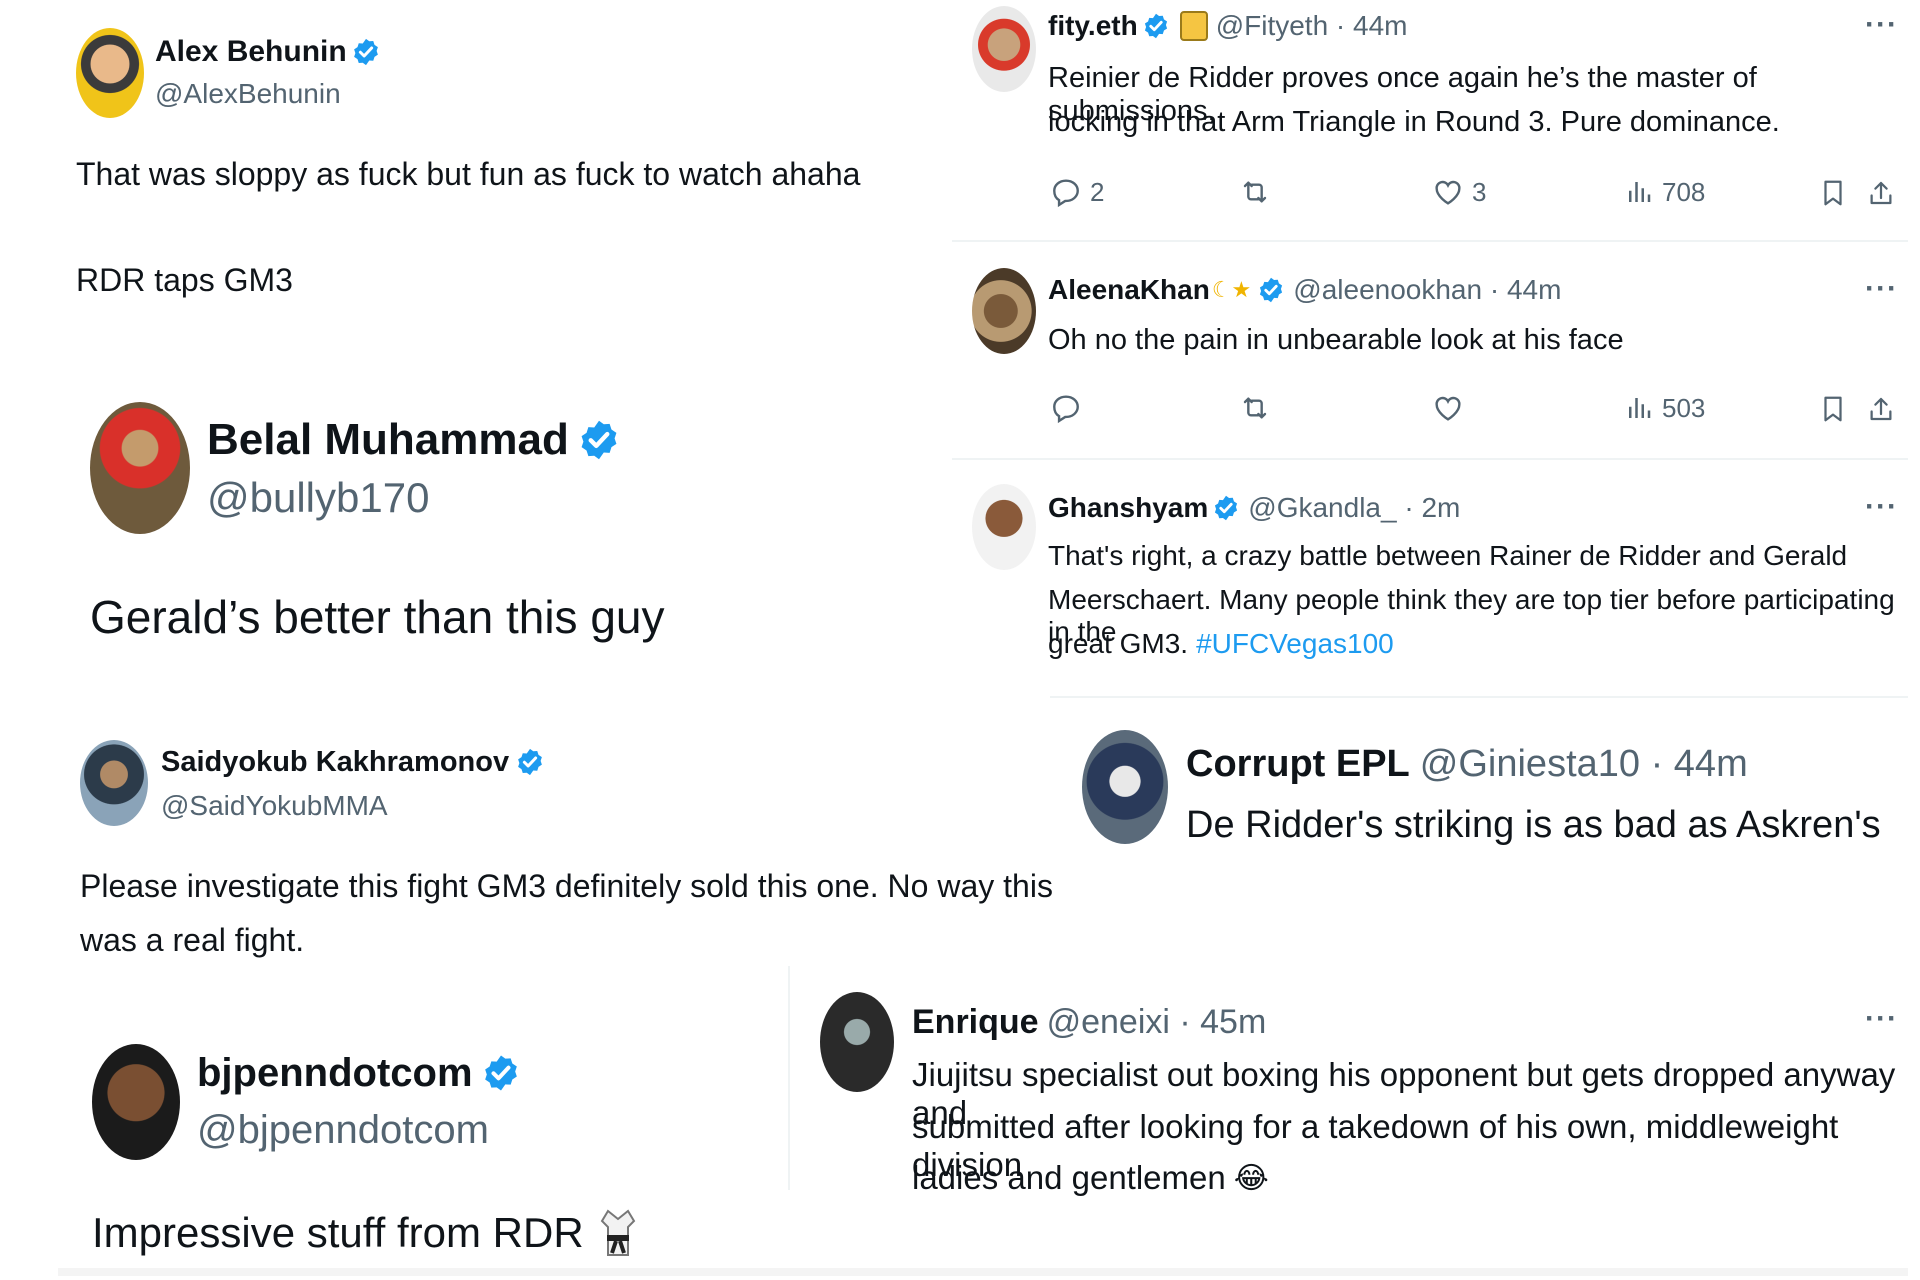 This screenshot has width=1920, height=1280. What do you see at coordinates (1354, 508) in the screenshot?
I see `user-handle: @Gkandla_ · 2m` at bounding box center [1354, 508].